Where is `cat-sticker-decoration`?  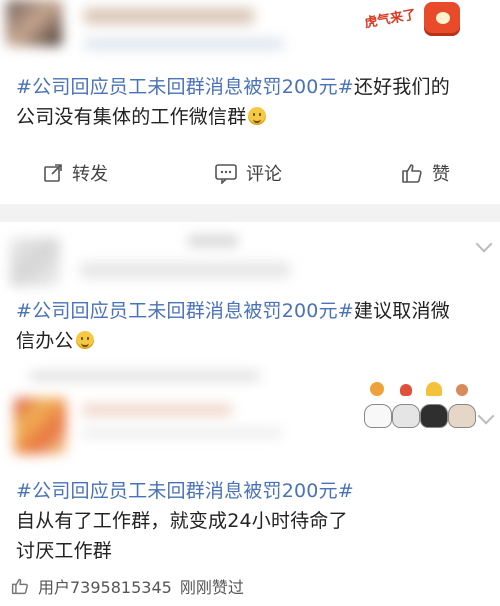 cat-sticker-decoration is located at coordinates (421, 406).